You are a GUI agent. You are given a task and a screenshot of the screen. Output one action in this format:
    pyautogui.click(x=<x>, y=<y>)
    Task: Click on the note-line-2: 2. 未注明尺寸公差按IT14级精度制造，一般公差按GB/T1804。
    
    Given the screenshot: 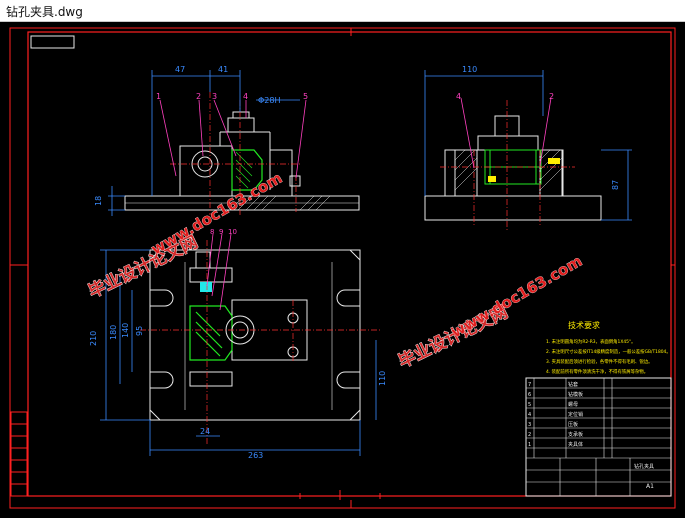 What is the action you would take?
    pyautogui.click(x=608, y=351)
    